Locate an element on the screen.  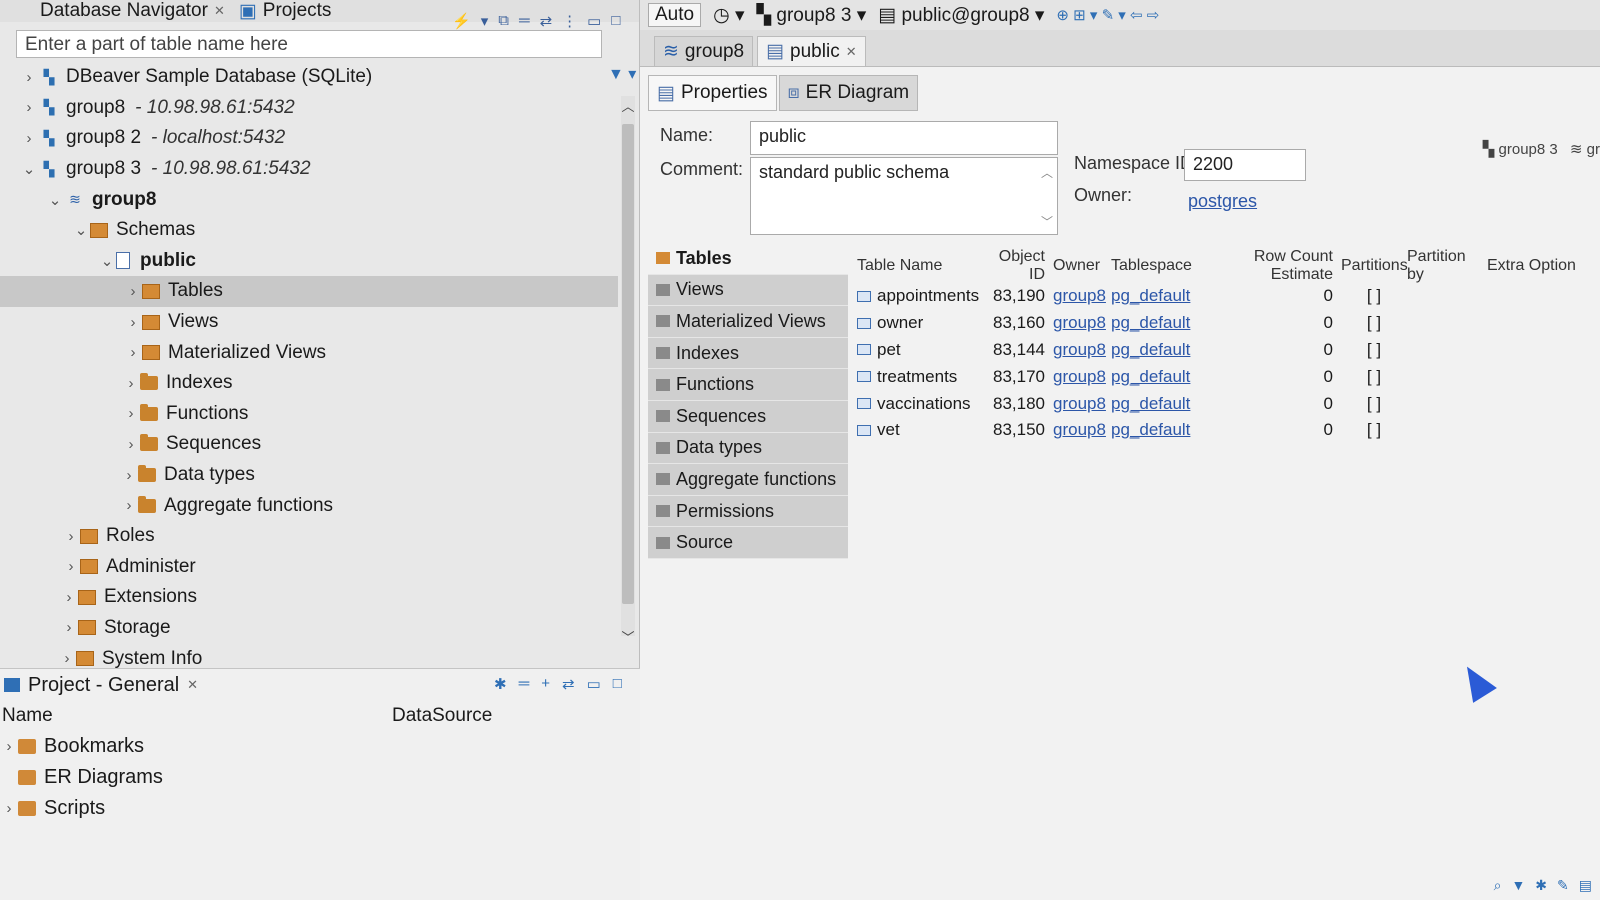
add-icon: + is located at coordinates (545, 684).